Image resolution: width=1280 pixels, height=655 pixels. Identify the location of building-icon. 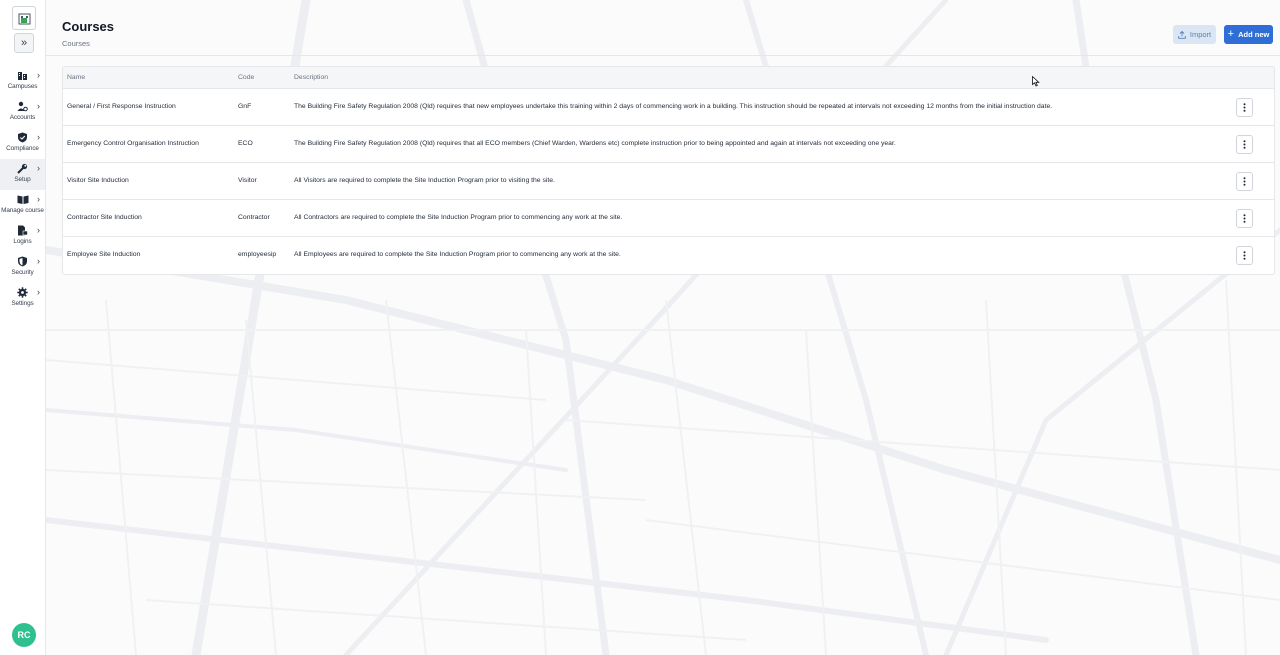
(23, 75).